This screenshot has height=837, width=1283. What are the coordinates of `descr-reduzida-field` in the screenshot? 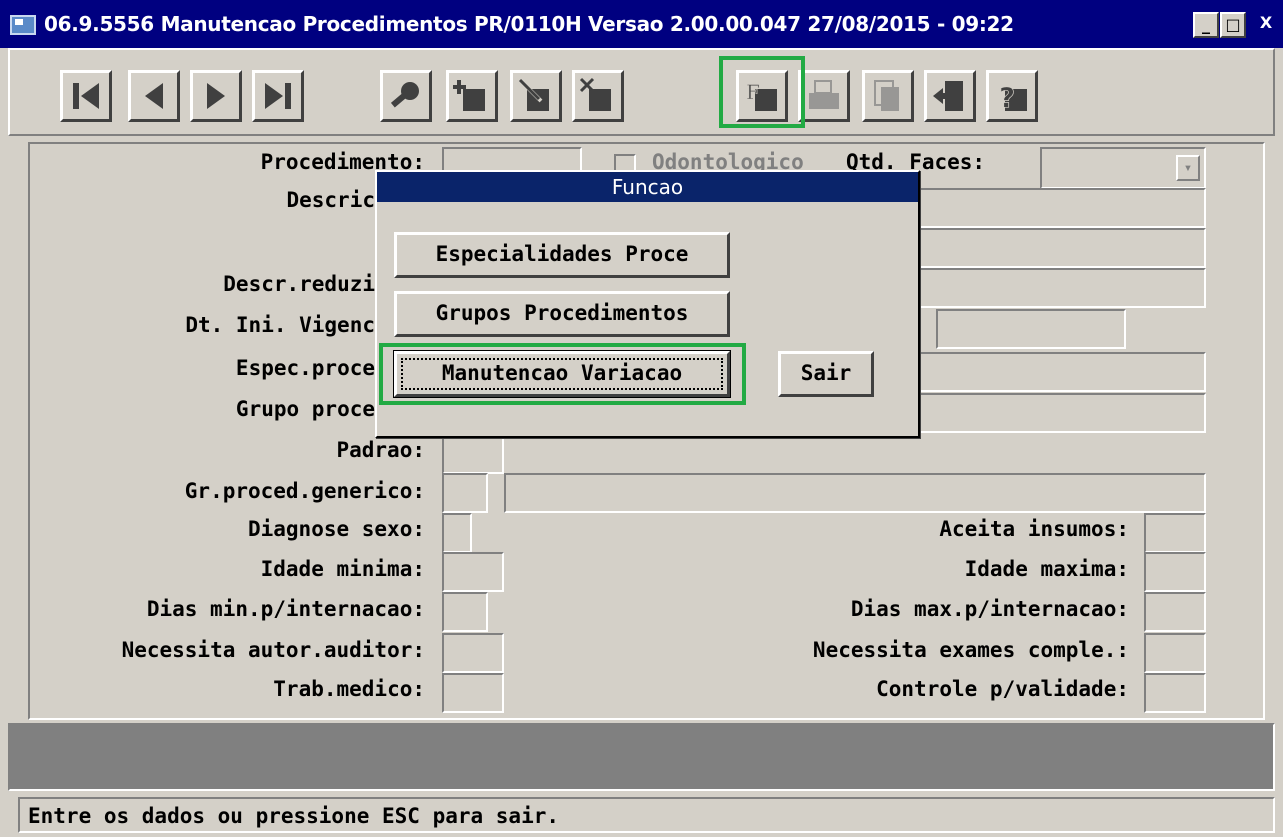 It's located at (1053, 288).